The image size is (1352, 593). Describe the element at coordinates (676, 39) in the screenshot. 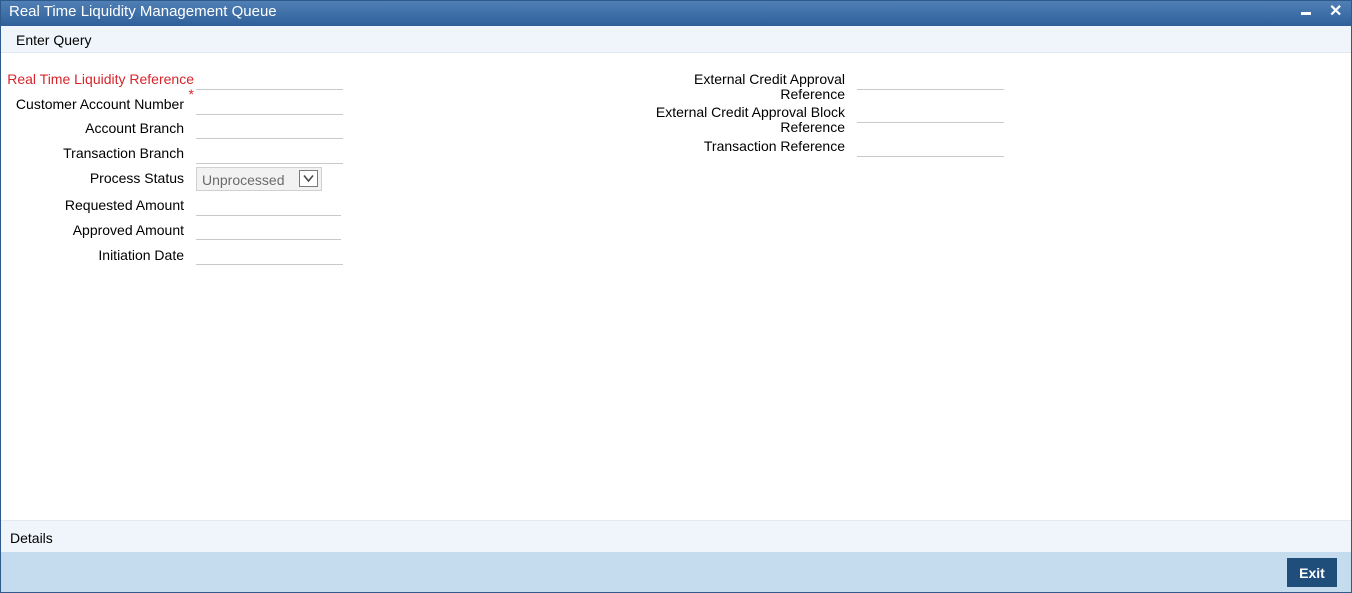

I see `toolbar: Enter Query` at that location.